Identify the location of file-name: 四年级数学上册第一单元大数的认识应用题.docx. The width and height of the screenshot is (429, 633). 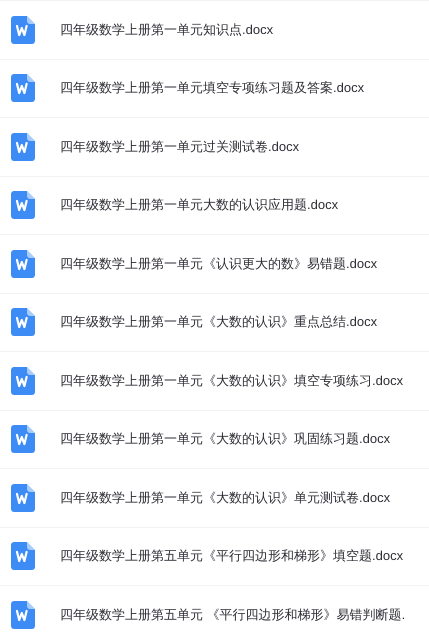
(199, 205).